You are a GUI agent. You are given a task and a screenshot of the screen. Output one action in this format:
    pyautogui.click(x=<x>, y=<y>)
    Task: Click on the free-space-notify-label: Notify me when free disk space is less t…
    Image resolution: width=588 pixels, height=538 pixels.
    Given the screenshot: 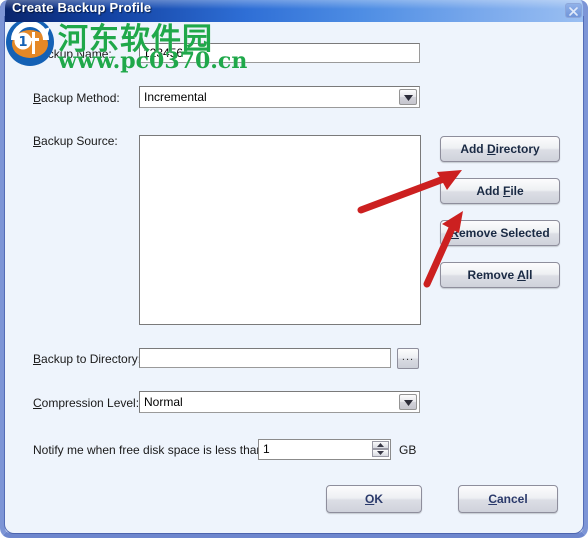 What is the action you would take?
    pyautogui.click(x=150, y=450)
    